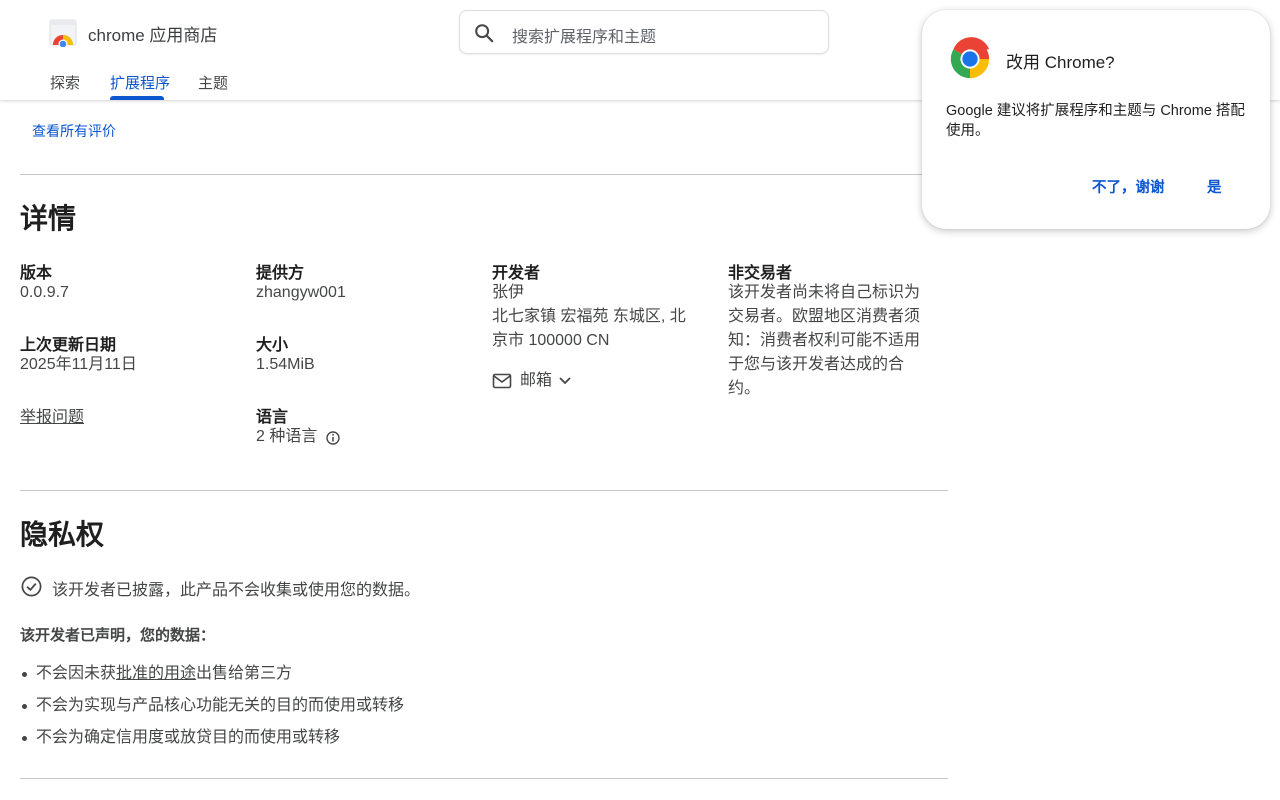 The height and width of the screenshot is (800, 1280). I want to click on developer-label: 开发者, so click(516, 273).